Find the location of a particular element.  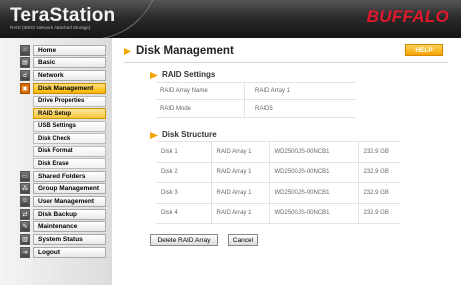

status-icon: ▥ is located at coordinates (25, 239).